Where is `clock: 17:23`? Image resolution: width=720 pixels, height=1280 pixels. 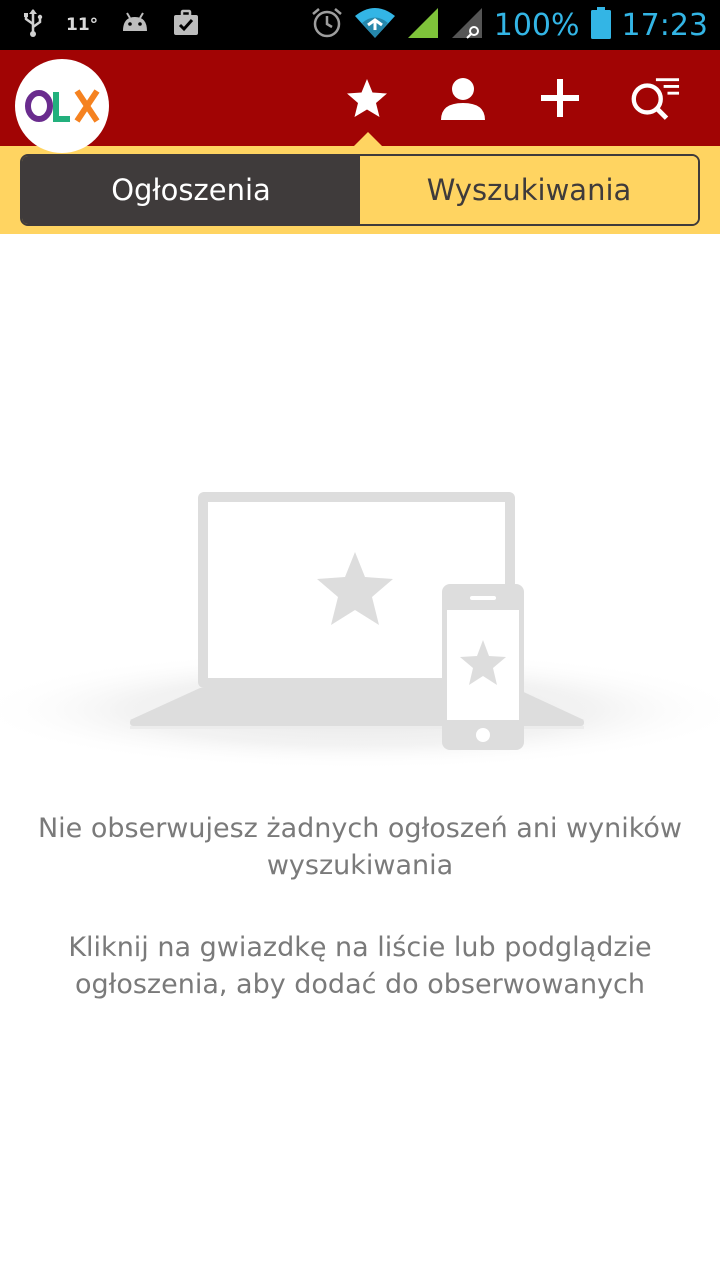 clock: 17:23 is located at coordinates (664, 25).